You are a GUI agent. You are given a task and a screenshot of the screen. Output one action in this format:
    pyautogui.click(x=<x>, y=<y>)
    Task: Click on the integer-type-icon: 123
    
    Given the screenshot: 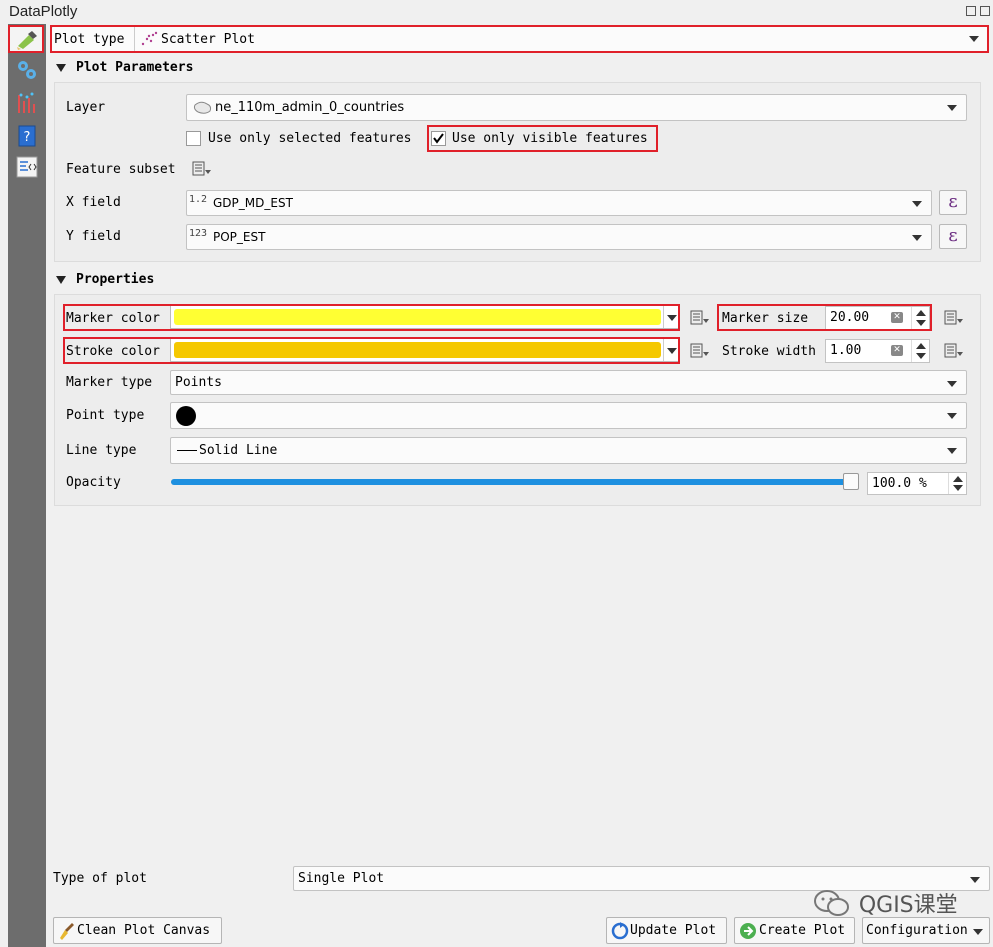 What is the action you would take?
    pyautogui.click(x=198, y=233)
    